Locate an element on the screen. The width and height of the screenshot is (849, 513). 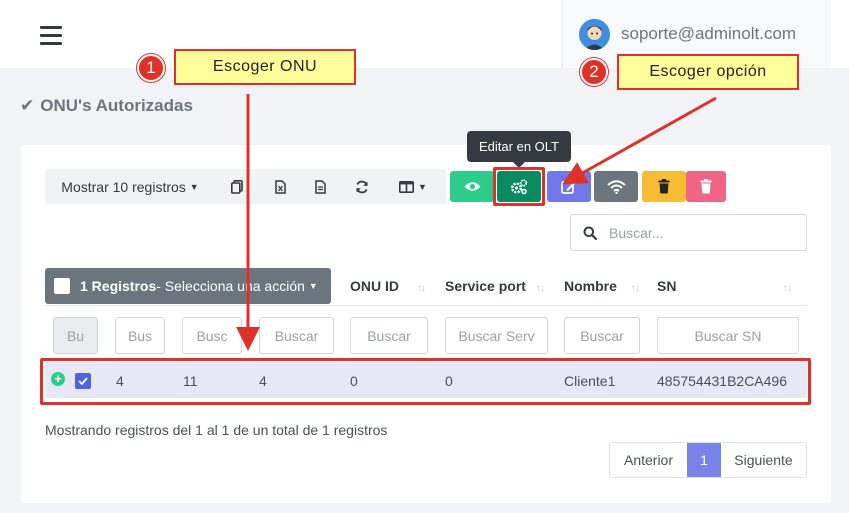
step-2-label: Escoger opción is located at coordinates (708, 72).